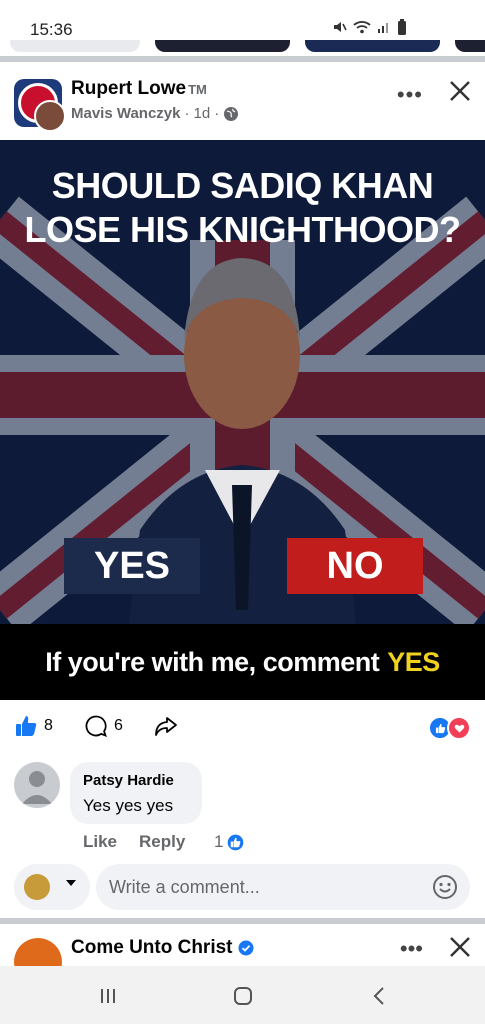 The image size is (485, 1024). What do you see at coordinates (236, 842) in the screenshot?
I see `like-icon` at bounding box center [236, 842].